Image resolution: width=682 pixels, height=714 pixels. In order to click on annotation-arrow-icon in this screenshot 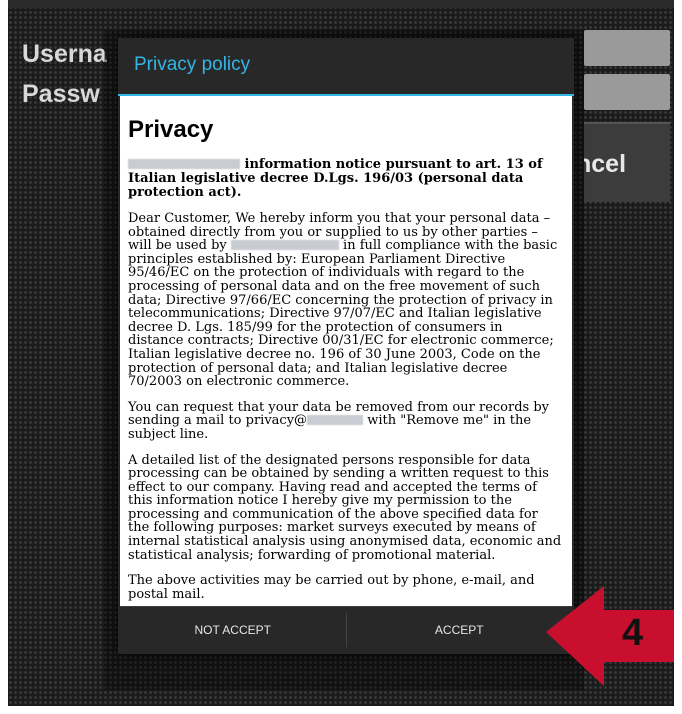, I will do `click(610, 636)`.